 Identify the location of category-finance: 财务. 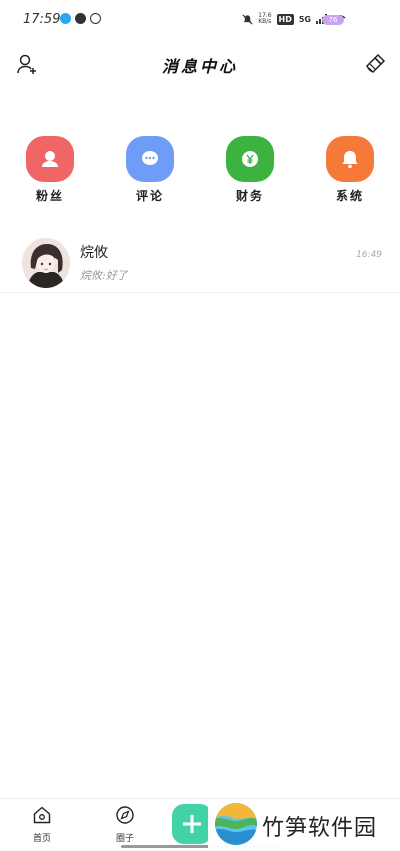
(250, 170).